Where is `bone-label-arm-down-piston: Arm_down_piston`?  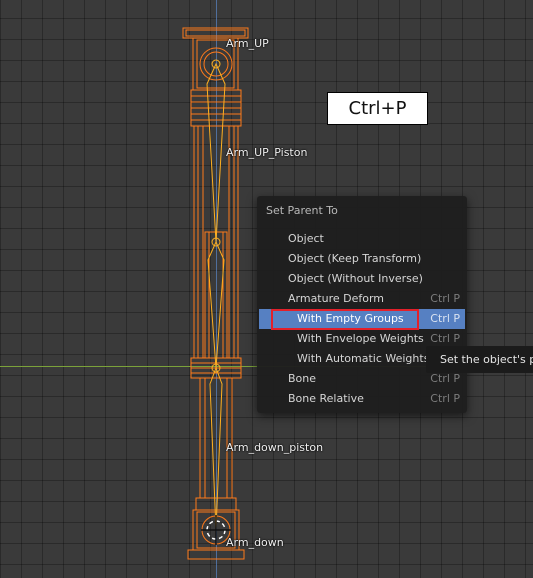 bone-label-arm-down-piston: Arm_down_piston is located at coordinates (275, 447).